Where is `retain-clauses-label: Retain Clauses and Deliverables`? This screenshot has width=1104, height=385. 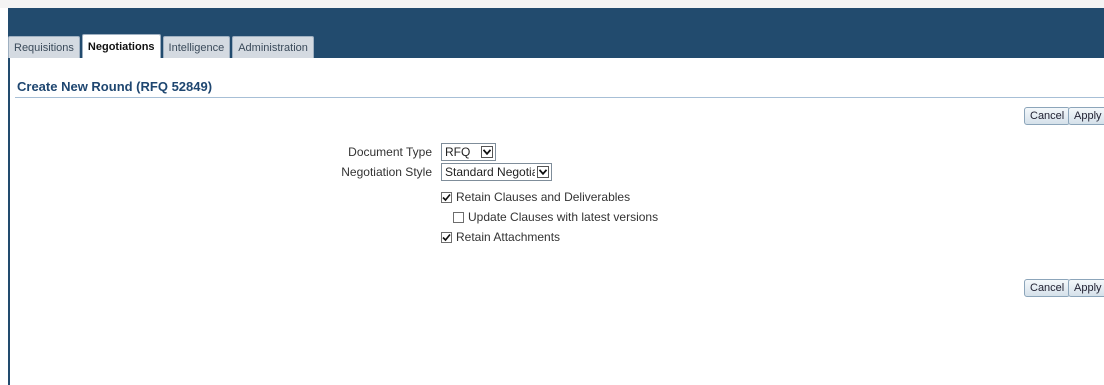 retain-clauses-label: Retain Clauses and Deliverables is located at coordinates (543, 197).